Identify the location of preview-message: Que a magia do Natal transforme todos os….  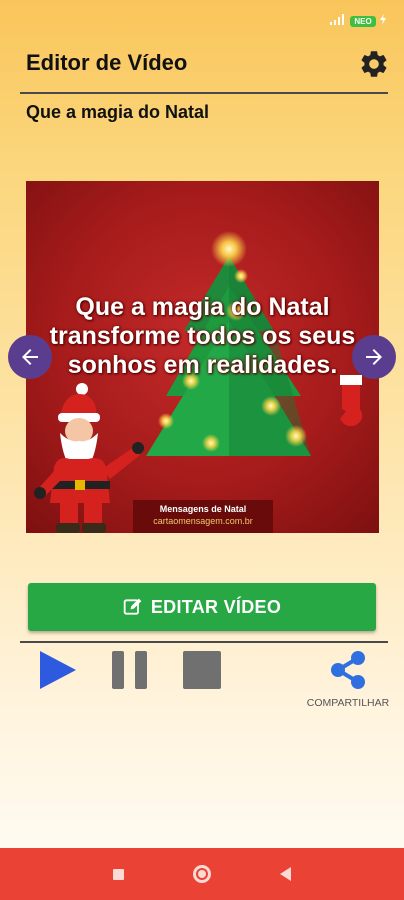
(202, 336).